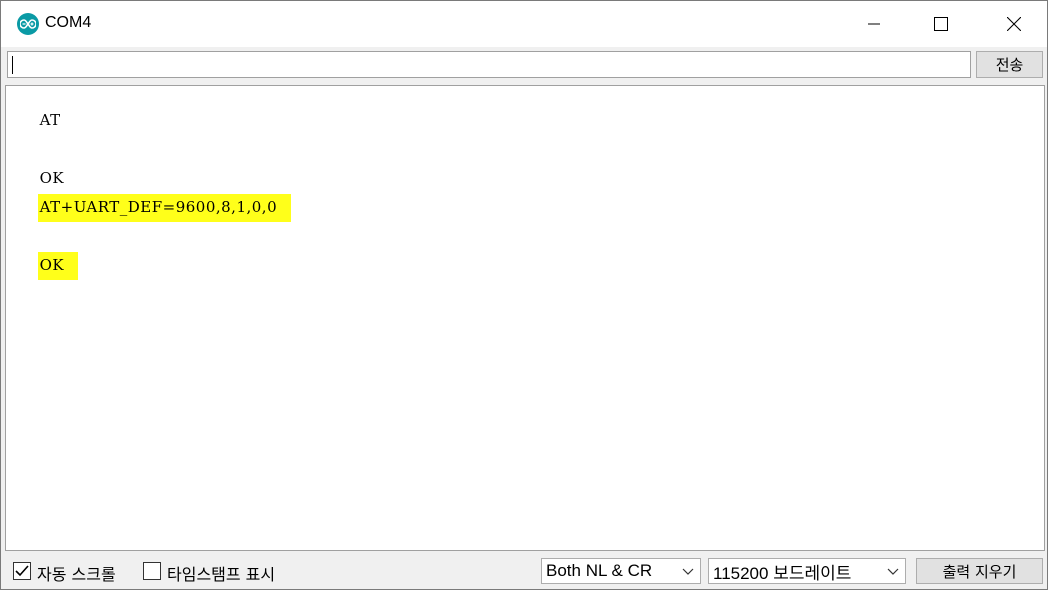 The image size is (1048, 590). What do you see at coordinates (34, 120) in the screenshot?
I see `output-line: AT` at bounding box center [34, 120].